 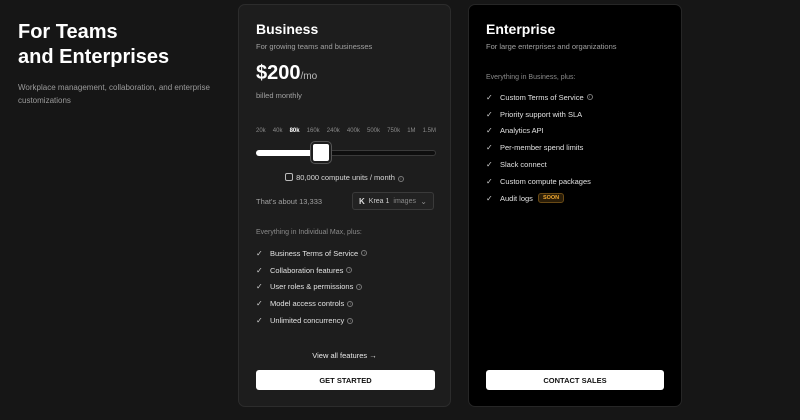 What do you see at coordinates (346, 153) in the screenshot?
I see `compute-slider` at bounding box center [346, 153].